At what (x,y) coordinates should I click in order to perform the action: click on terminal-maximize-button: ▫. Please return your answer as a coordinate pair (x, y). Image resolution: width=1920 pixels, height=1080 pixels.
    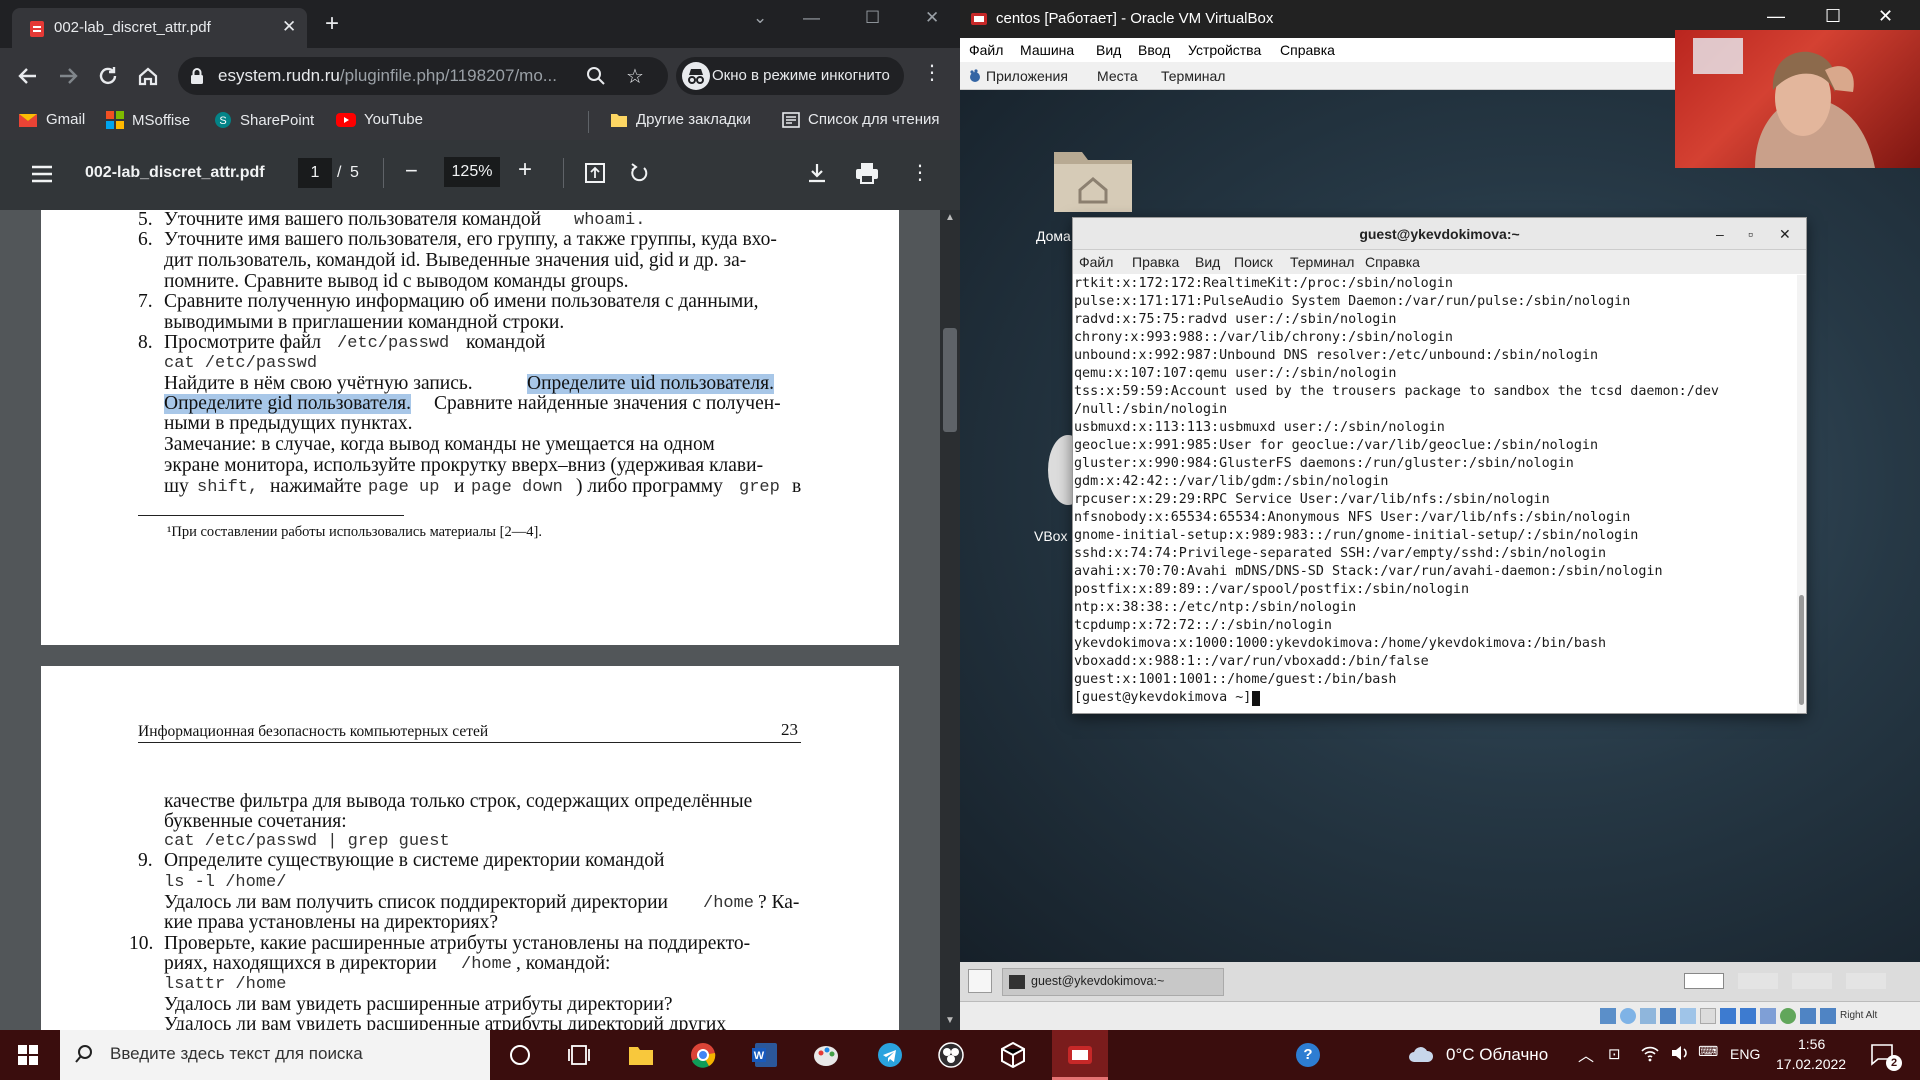
    Looking at the image, I should click on (1750, 234).